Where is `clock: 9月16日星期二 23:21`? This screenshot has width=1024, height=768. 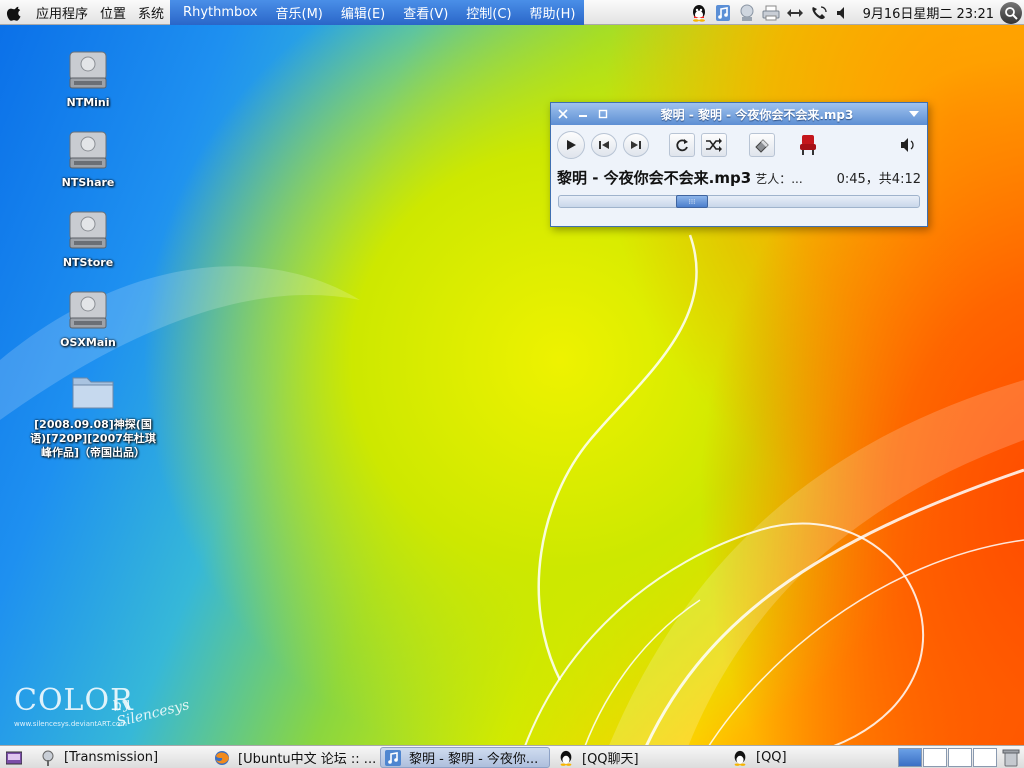
clock: 9月16日星期二 23:21 is located at coordinates (926, 12).